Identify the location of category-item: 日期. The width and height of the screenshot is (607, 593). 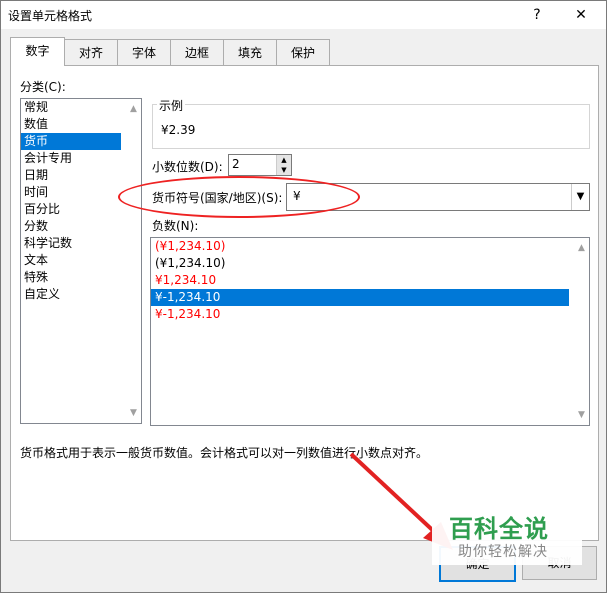
(71, 175).